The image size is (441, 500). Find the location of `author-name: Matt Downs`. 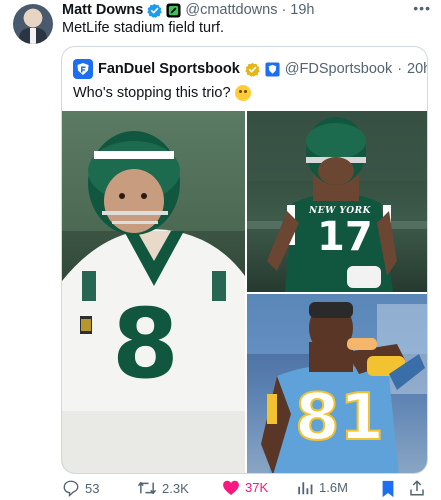

author-name: Matt Downs is located at coordinates (102, 10).